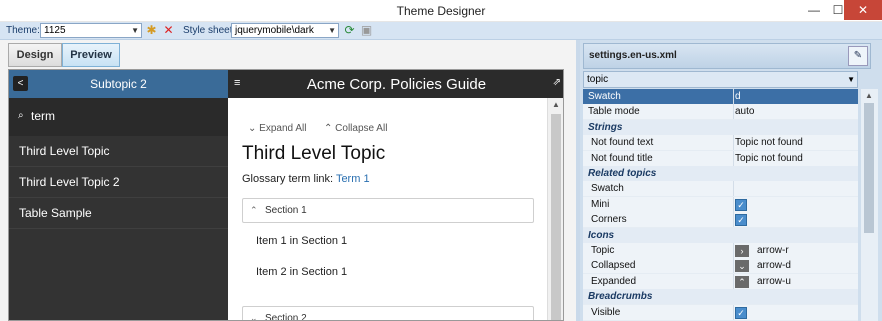 The image size is (882, 321). Describe the element at coordinates (720, 128) in the screenshot. I see `property-category: Strings` at that location.